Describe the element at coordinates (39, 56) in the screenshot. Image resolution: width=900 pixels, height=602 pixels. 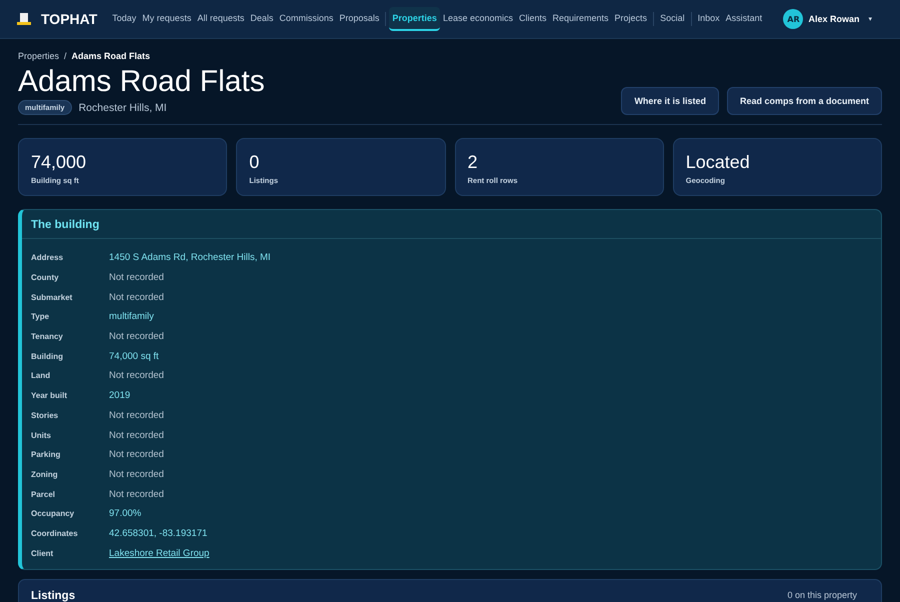
I see `breadcrumb-item: Properties` at that location.